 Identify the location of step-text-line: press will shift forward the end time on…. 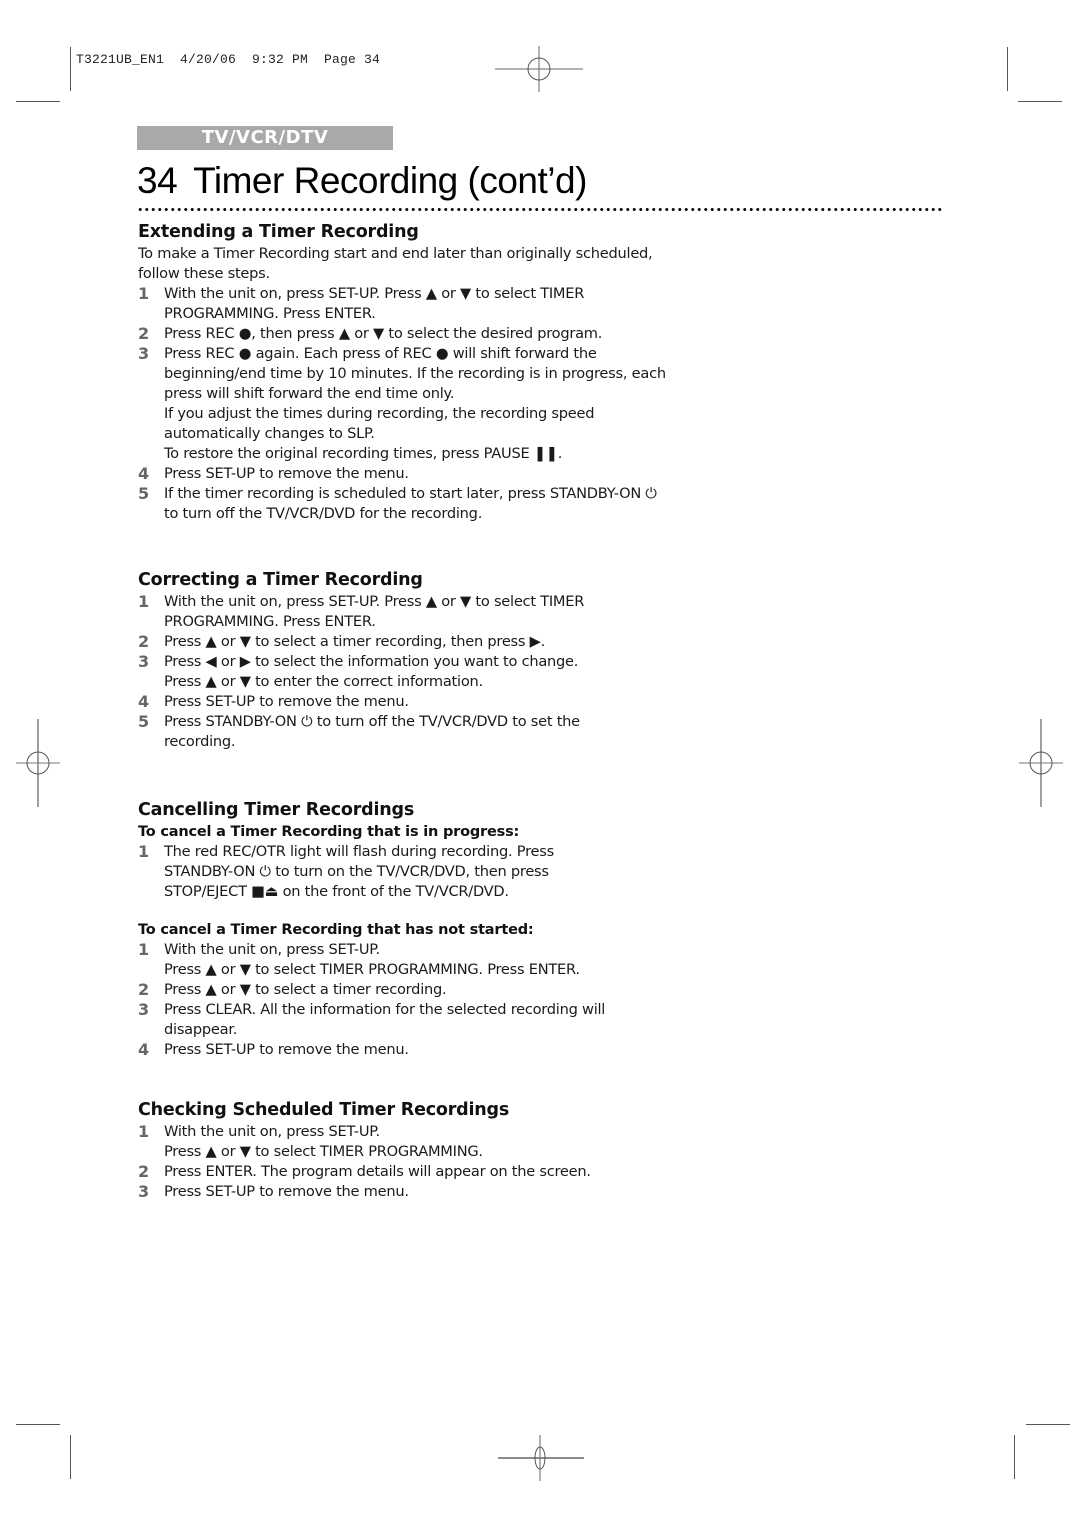
(309, 393).